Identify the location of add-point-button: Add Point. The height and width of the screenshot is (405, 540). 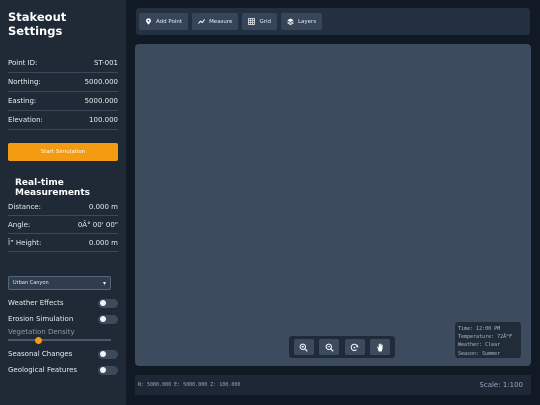
(164, 21).